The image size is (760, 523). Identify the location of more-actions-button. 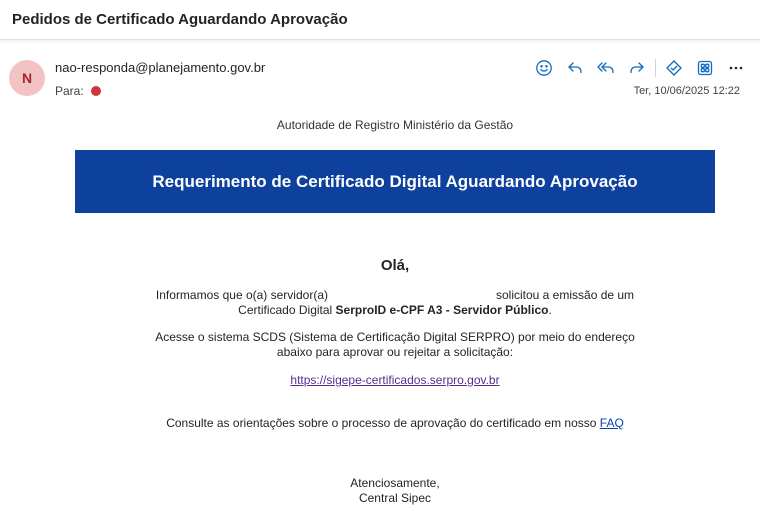
(736, 68).